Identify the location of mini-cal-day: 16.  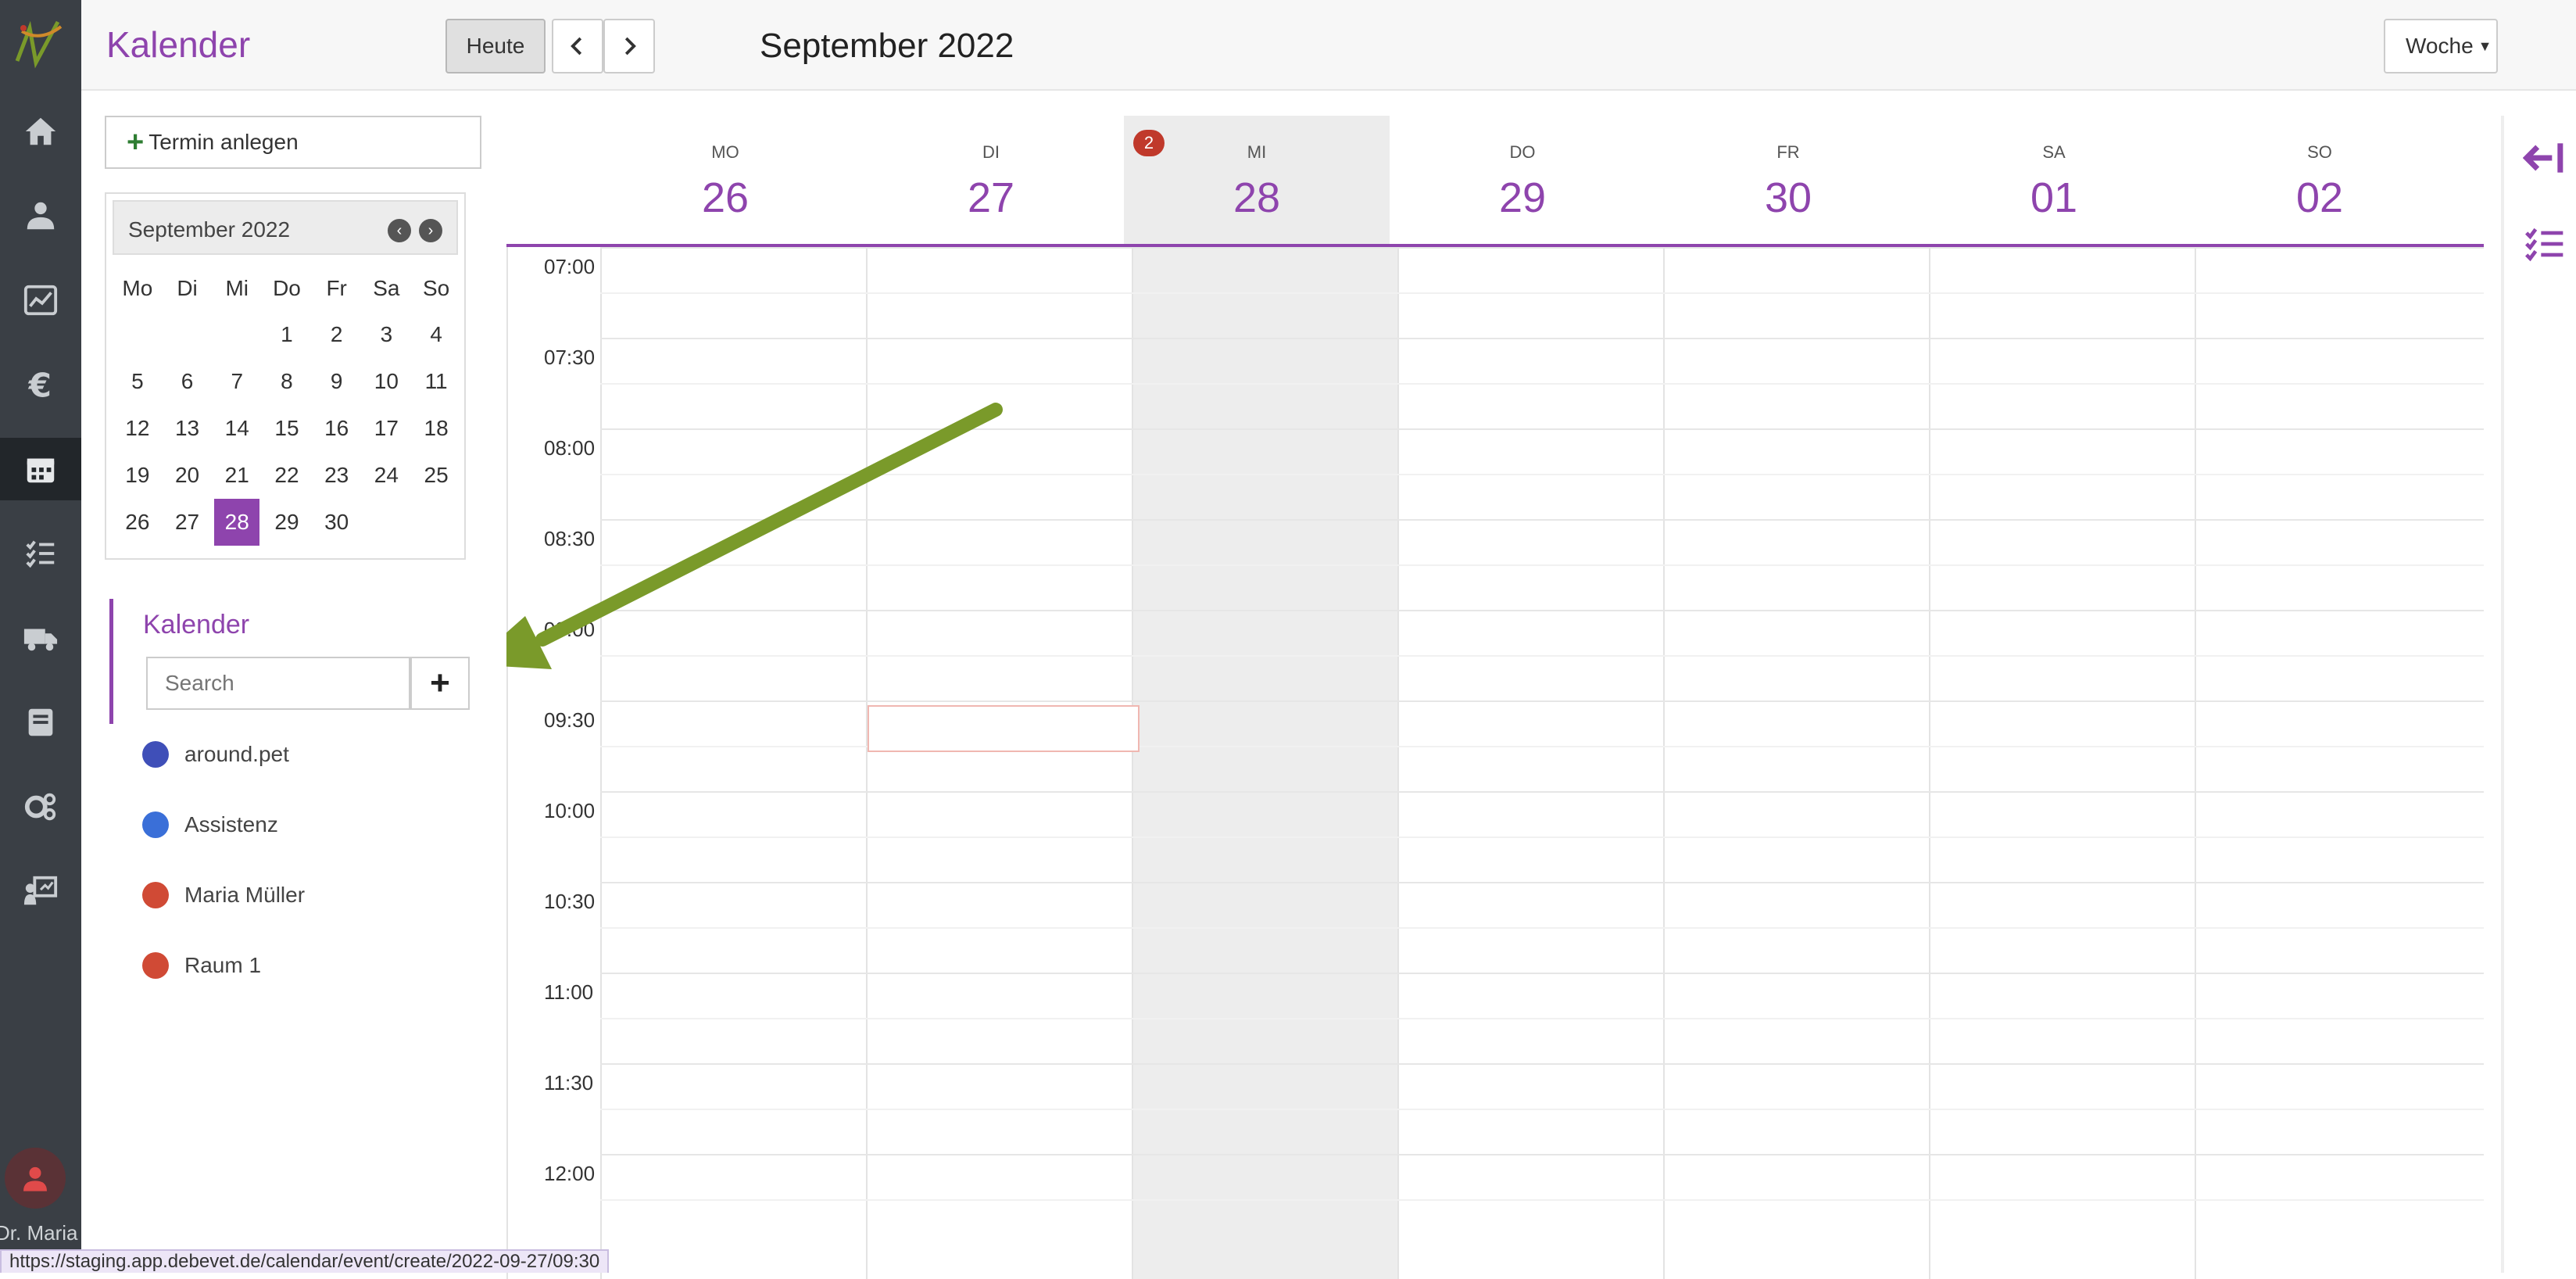
(337, 428).